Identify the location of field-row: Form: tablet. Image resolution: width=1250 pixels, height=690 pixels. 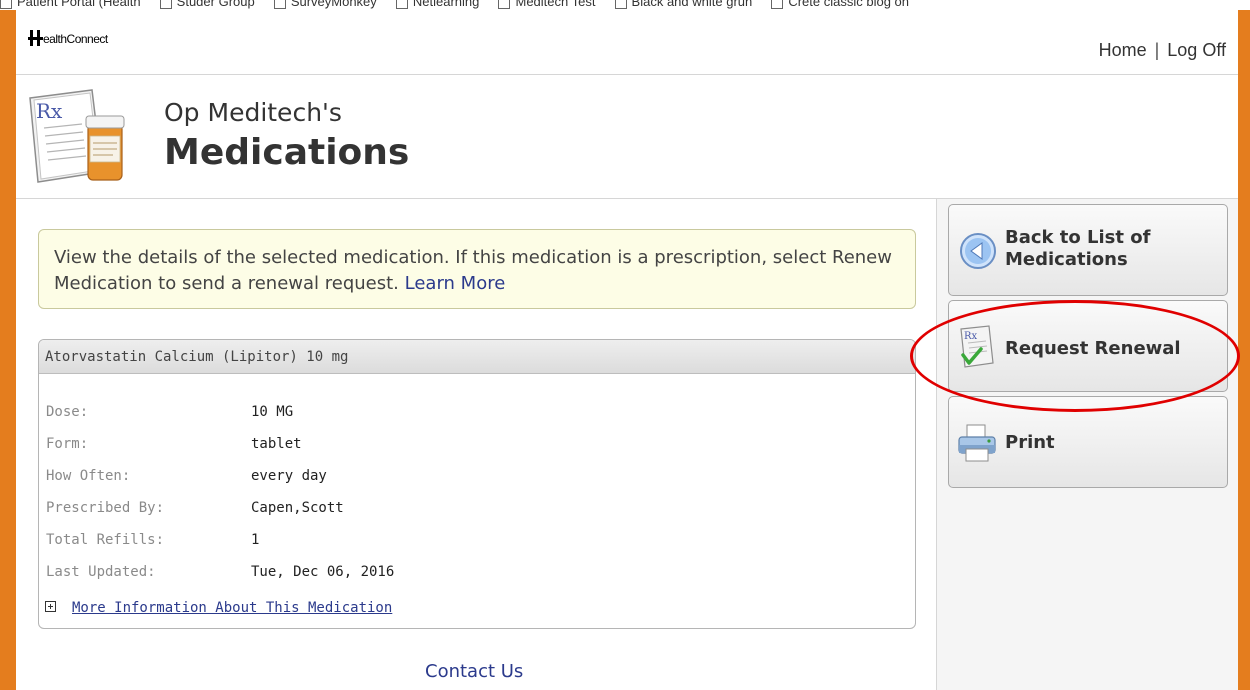
(477, 446).